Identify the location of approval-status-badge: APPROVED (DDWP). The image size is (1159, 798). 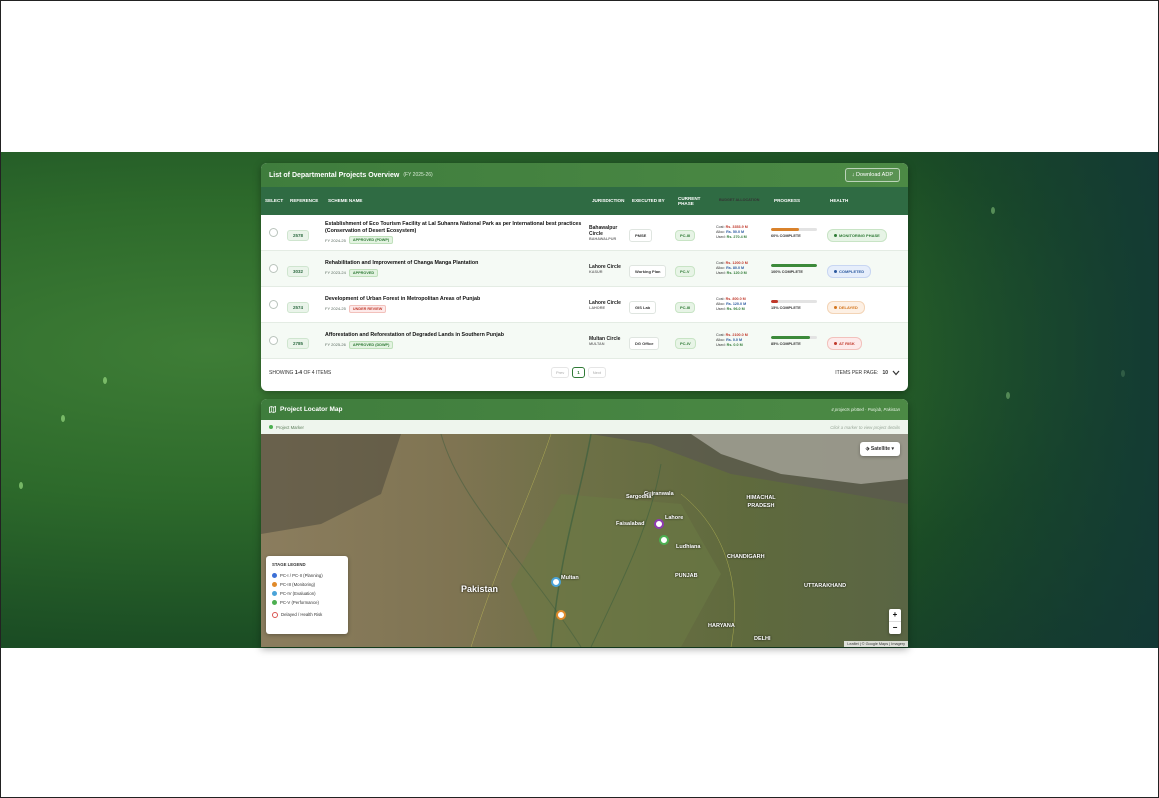
(371, 344).